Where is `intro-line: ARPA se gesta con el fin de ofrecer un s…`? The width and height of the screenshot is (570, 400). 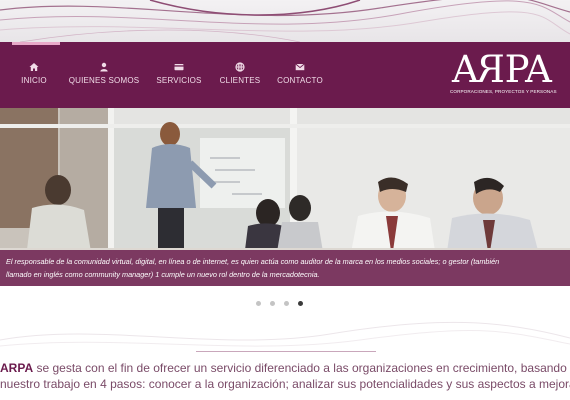
intro-line: ARPA se gesta con el fin de ofrecer un s… is located at coordinates (283, 368).